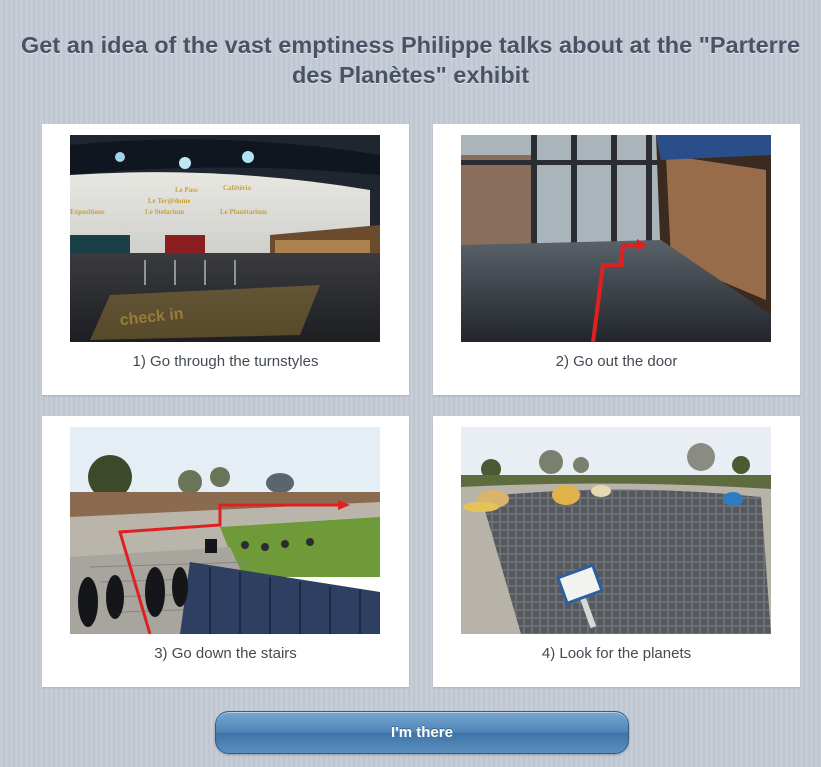 The image size is (821, 767). What do you see at coordinates (616, 361) in the screenshot?
I see `step-caption-2: 2) Go out the door` at bounding box center [616, 361].